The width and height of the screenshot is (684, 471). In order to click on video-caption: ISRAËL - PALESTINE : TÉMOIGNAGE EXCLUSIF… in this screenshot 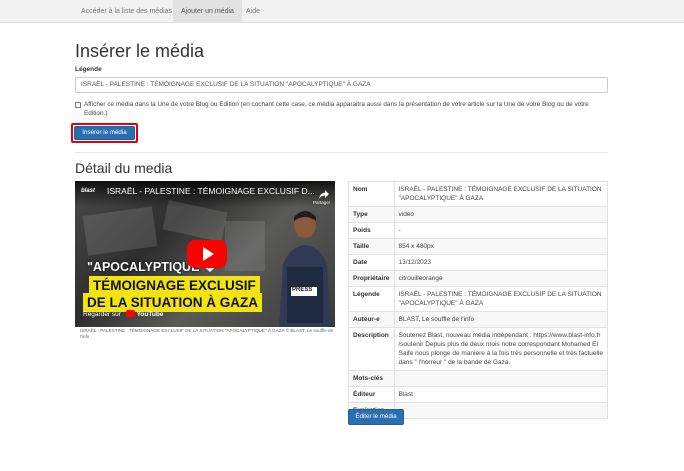, I will do `click(207, 333)`.